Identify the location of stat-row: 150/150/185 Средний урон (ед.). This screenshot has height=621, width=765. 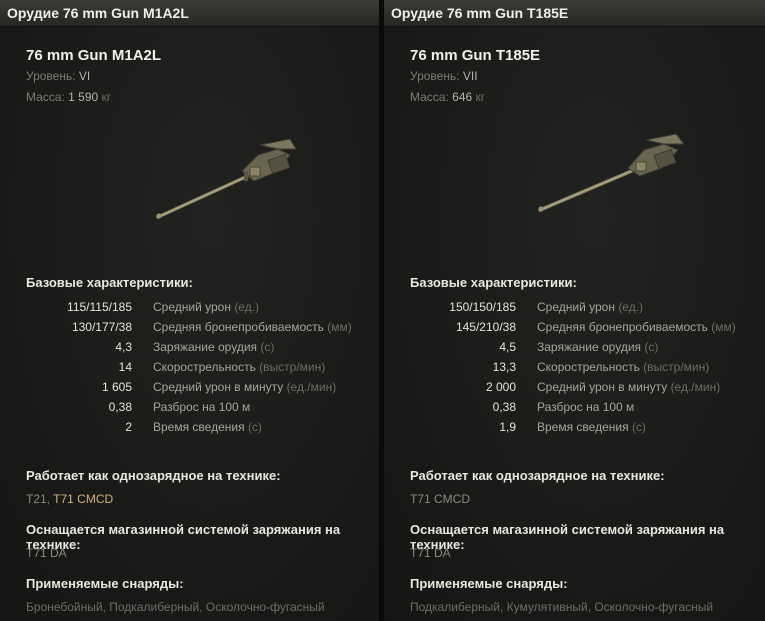
(573, 308).